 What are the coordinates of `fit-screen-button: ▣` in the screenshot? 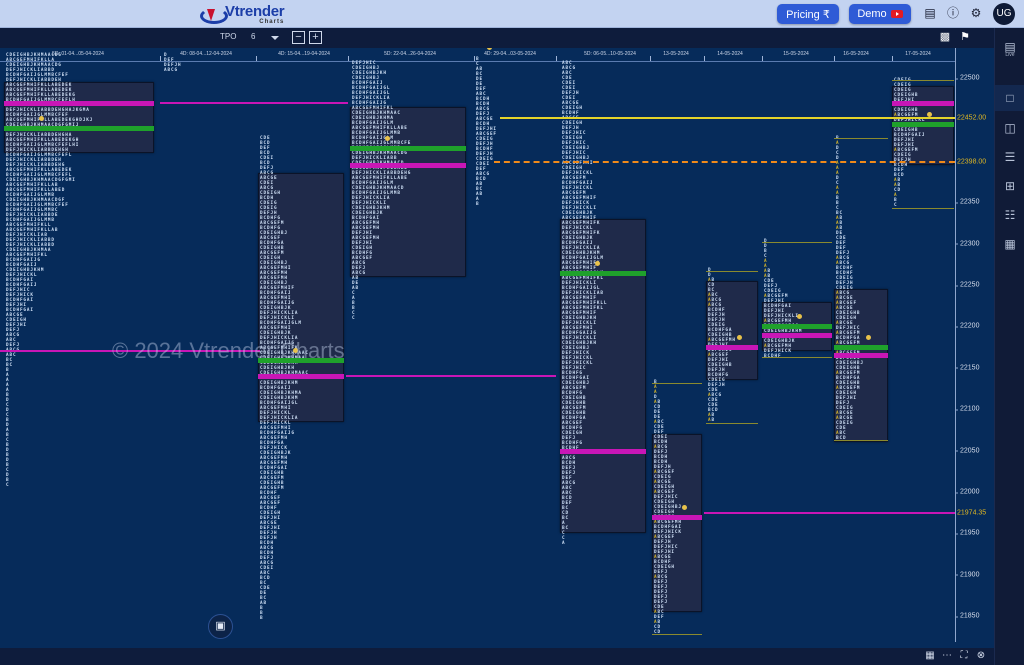 It's located at (220, 626).